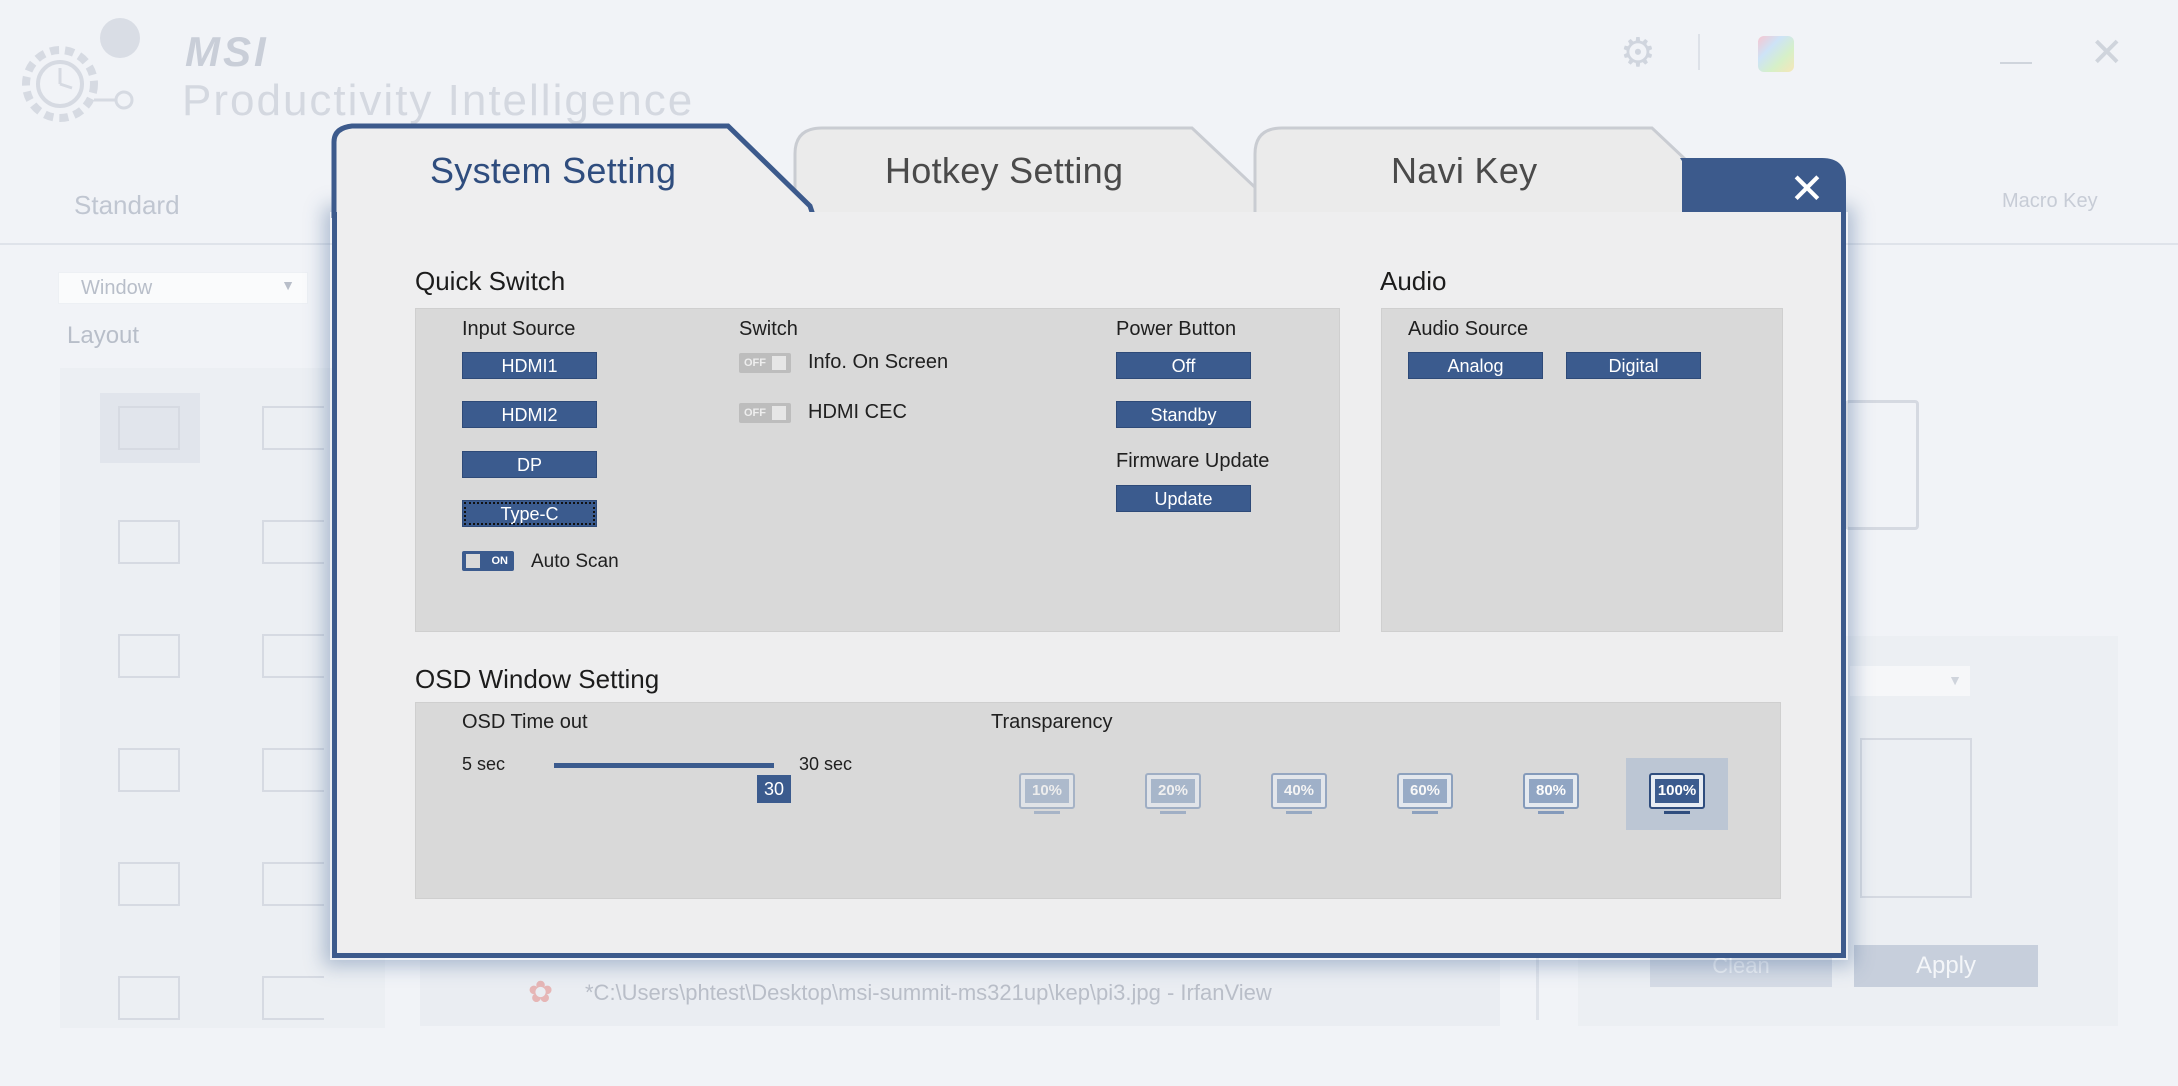 The image size is (2178, 1086). What do you see at coordinates (438, 100) in the screenshot?
I see `app-title: Productivity Intelligence` at bounding box center [438, 100].